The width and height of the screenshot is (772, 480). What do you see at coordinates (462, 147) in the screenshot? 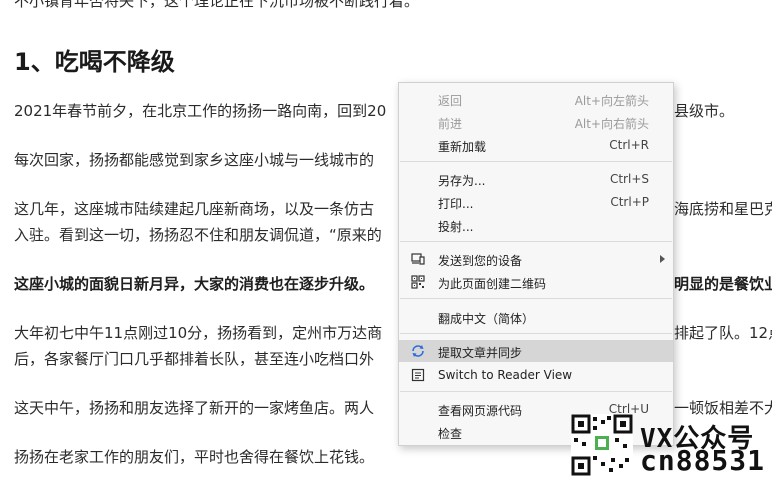
I see `menu-item-label: 重新加载` at bounding box center [462, 147].